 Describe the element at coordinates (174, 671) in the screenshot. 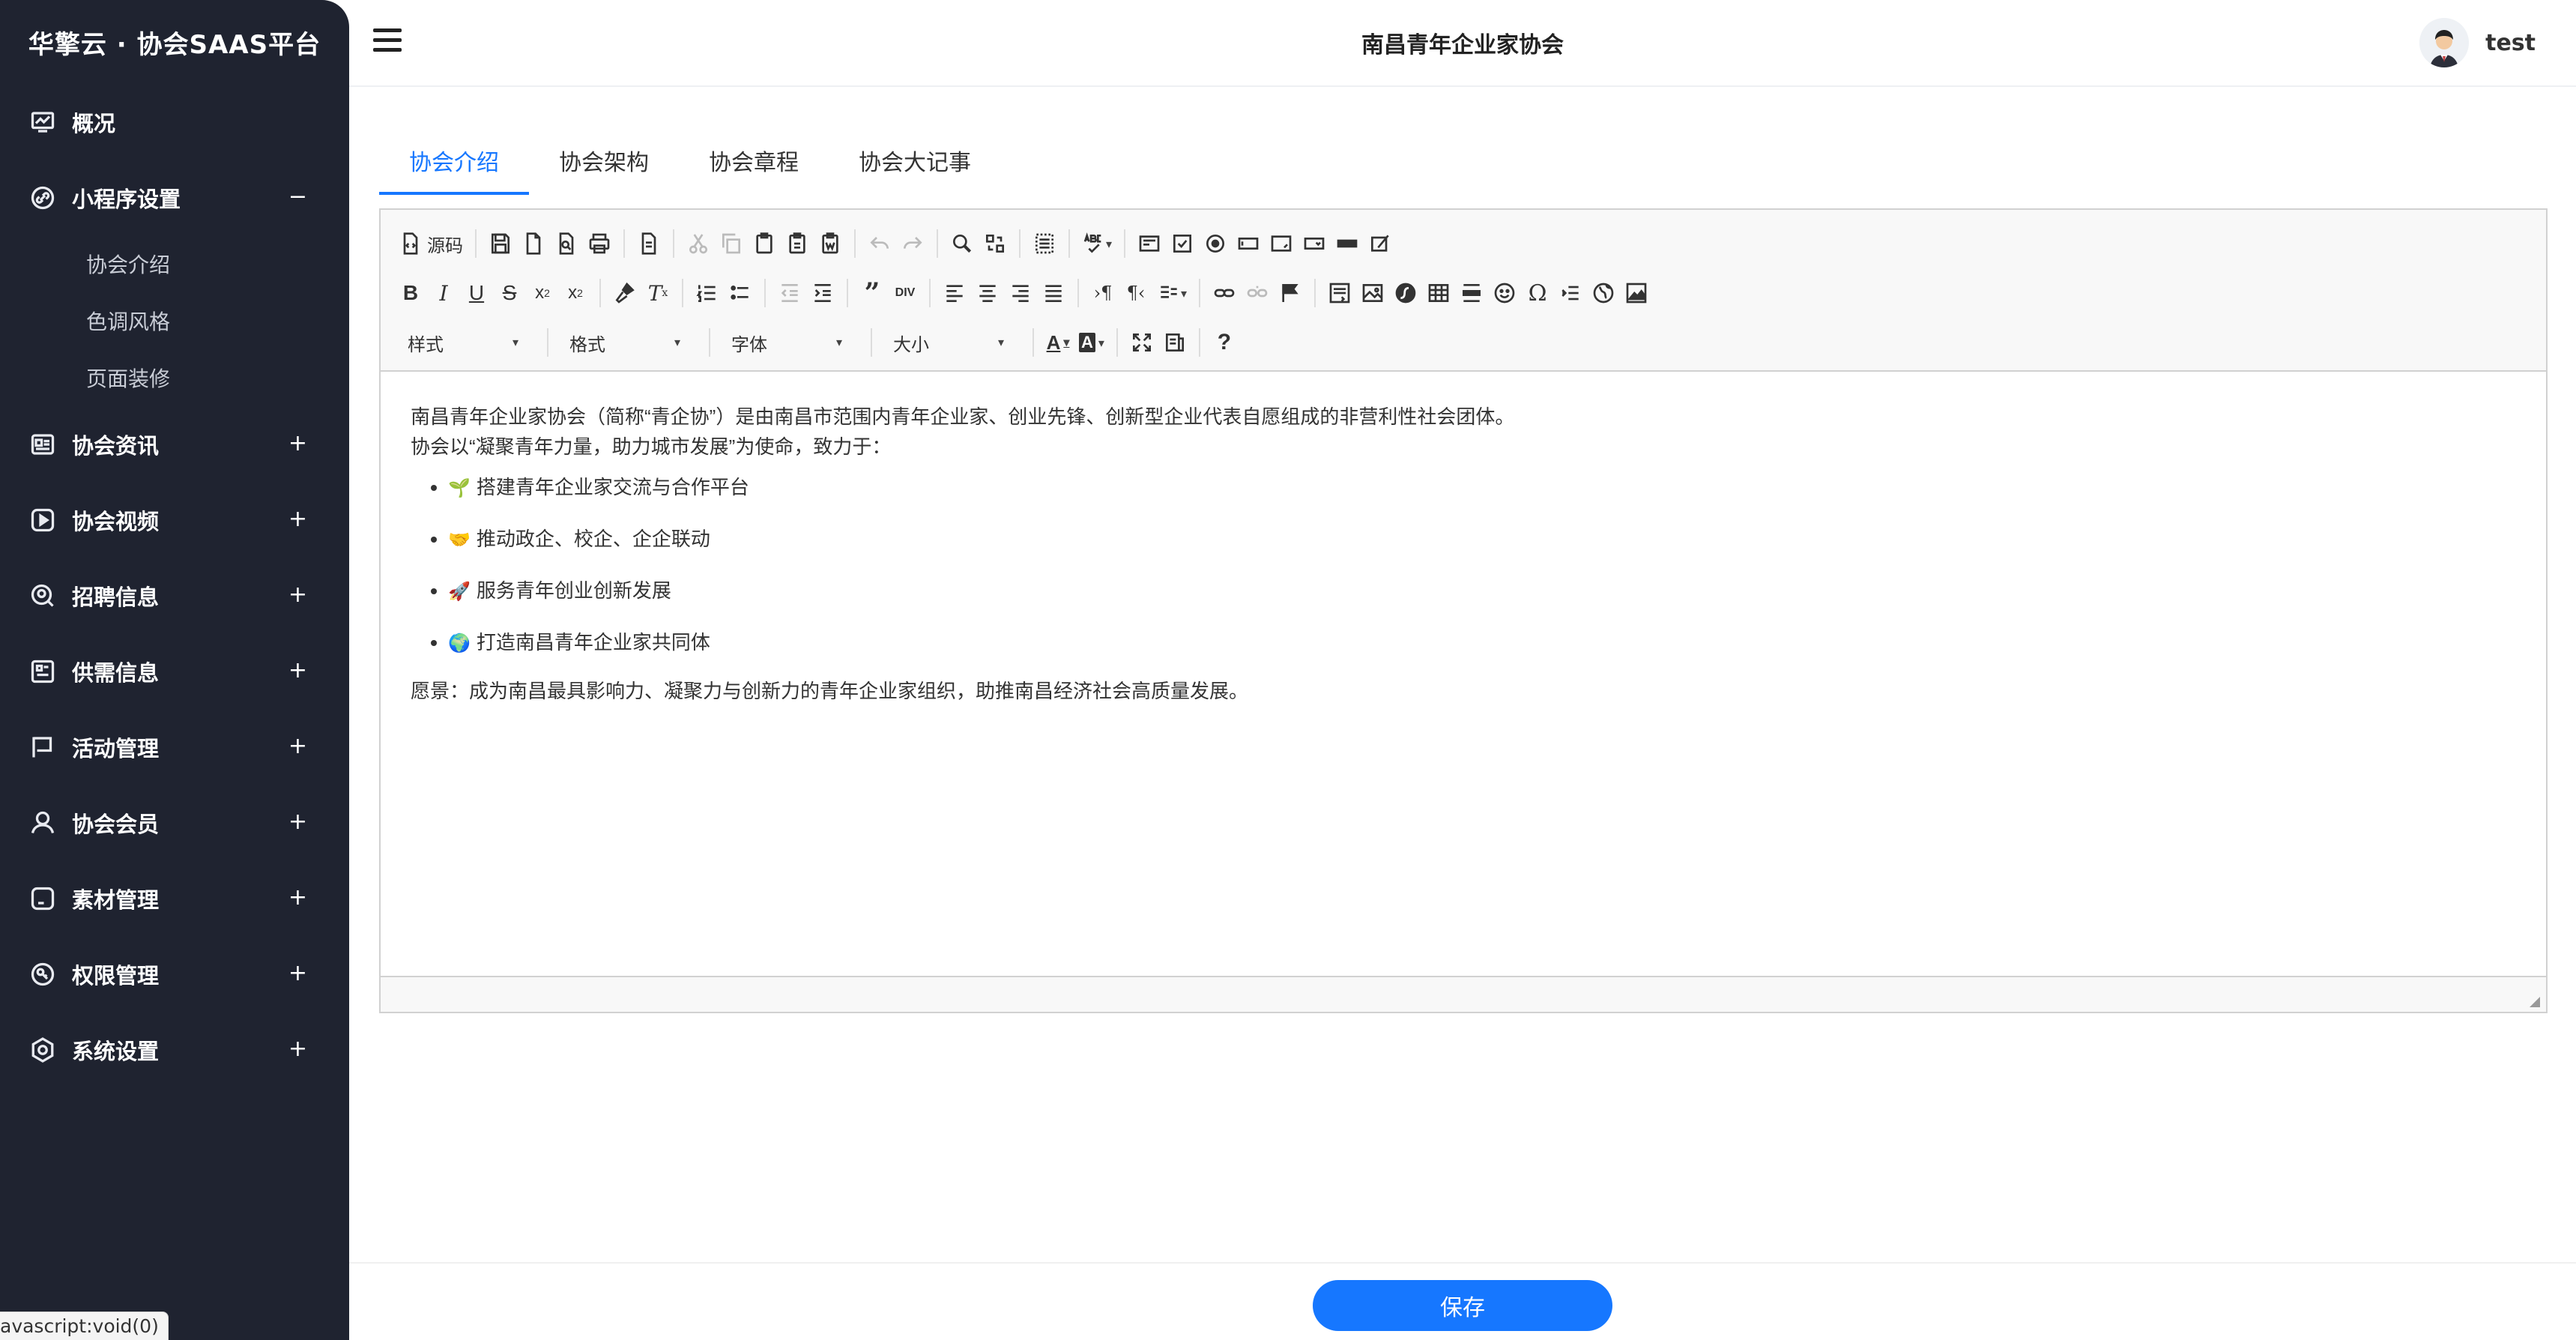

I see `sidebar-item-supply-demand: 供需信息 +` at that location.